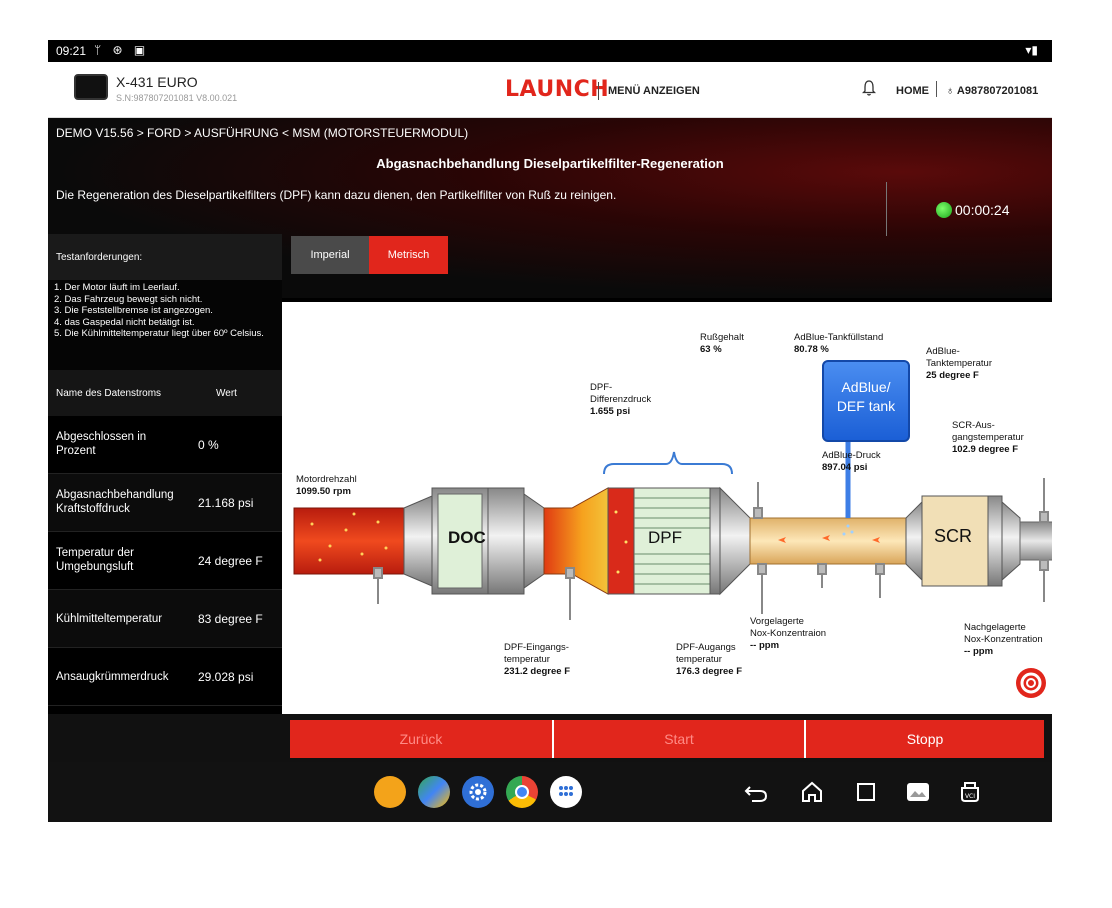 The height and width of the screenshot is (908, 1112). I want to click on soot-content-label: Rußgehalt 63 %, so click(722, 344).